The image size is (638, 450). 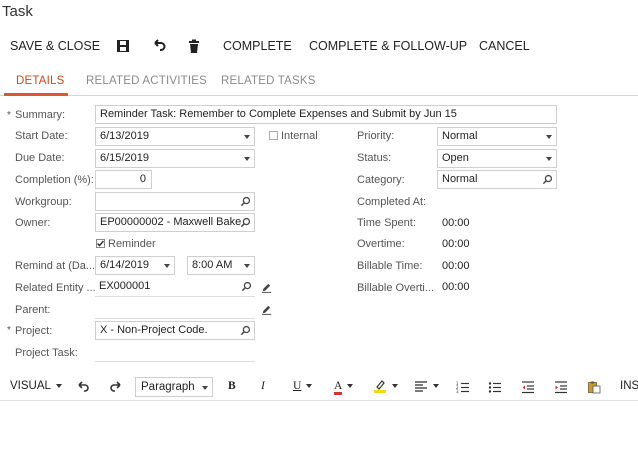 What do you see at coordinates (455, 158) in the screenshot?
I see `status-value: Open` at bounding box center [455, 158].